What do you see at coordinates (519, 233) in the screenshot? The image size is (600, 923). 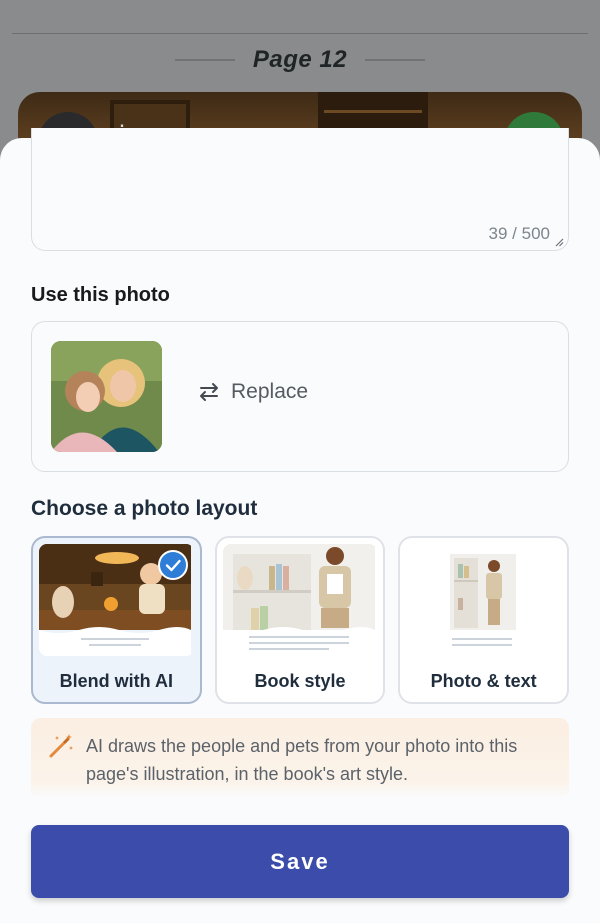 I see `char-counter: 39 / 500` at bounding box center [519, 233].